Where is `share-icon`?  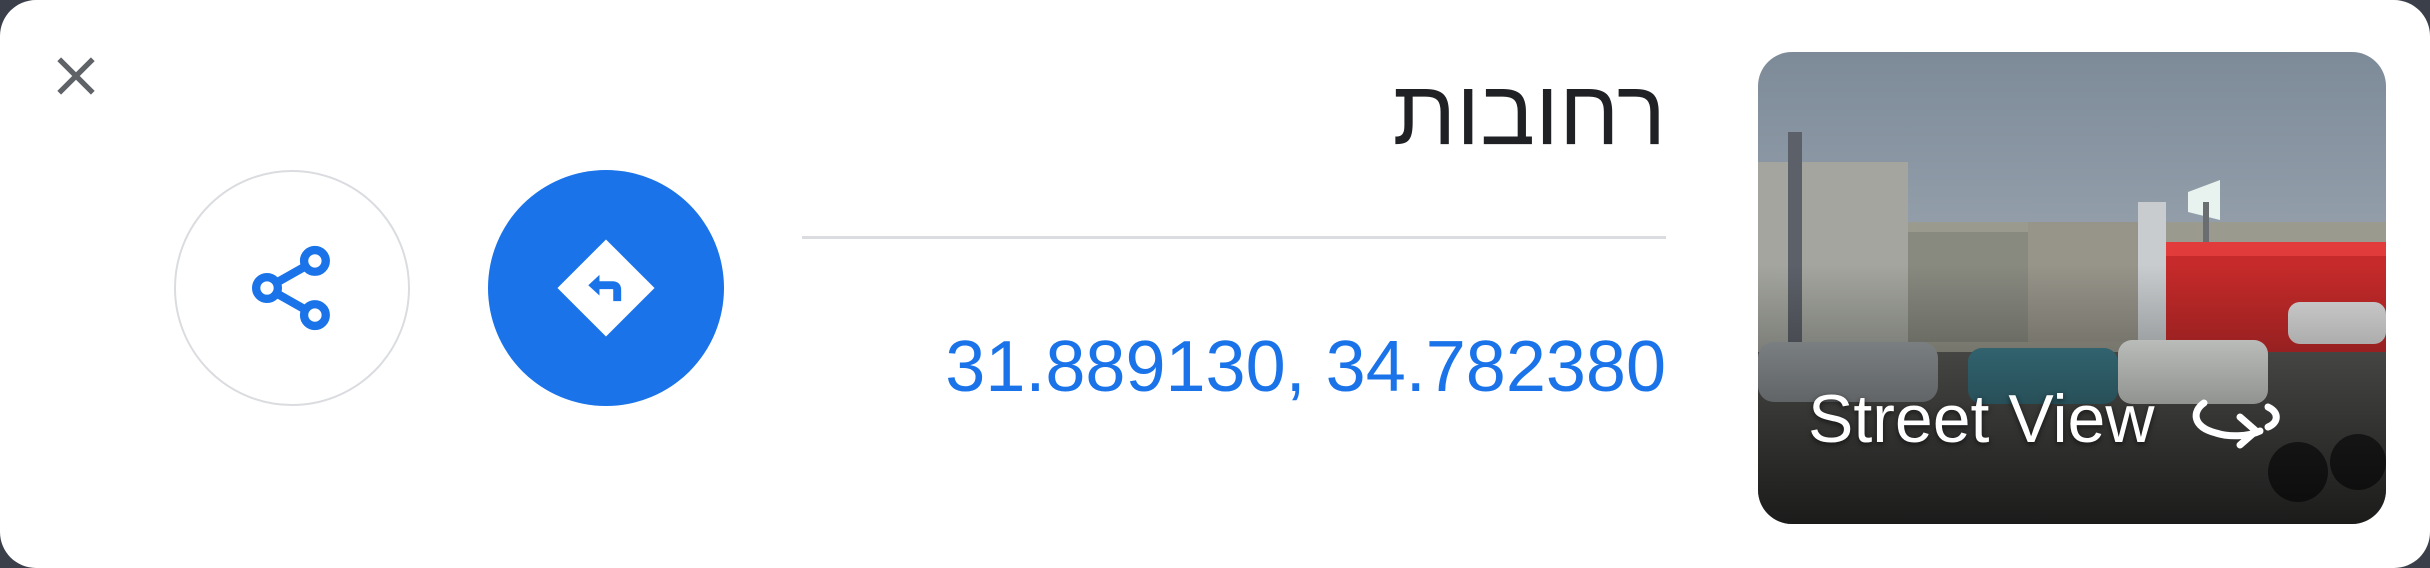 share-icon is located at coordinates (291, 288).